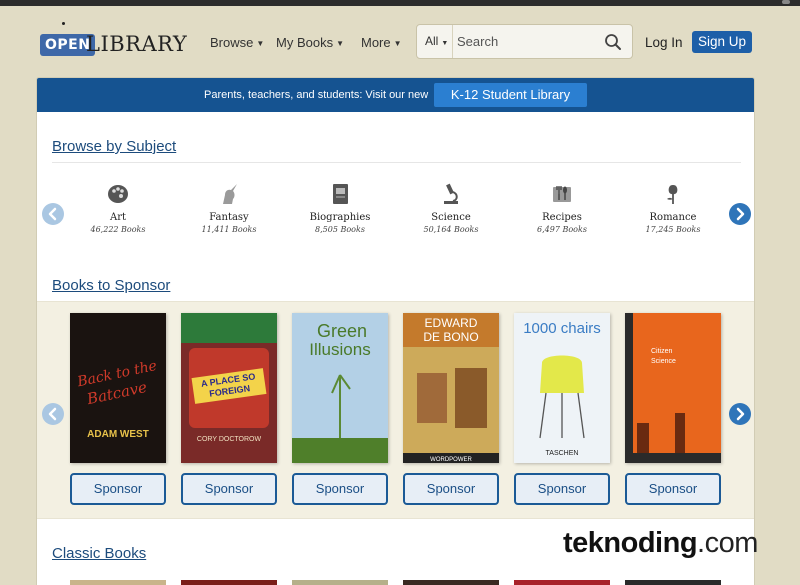 This screenshot has width=800, height=585. Describe the element at coordinates (340, 217) in the screenshot. I see `subject-name: Biographies` at that location.